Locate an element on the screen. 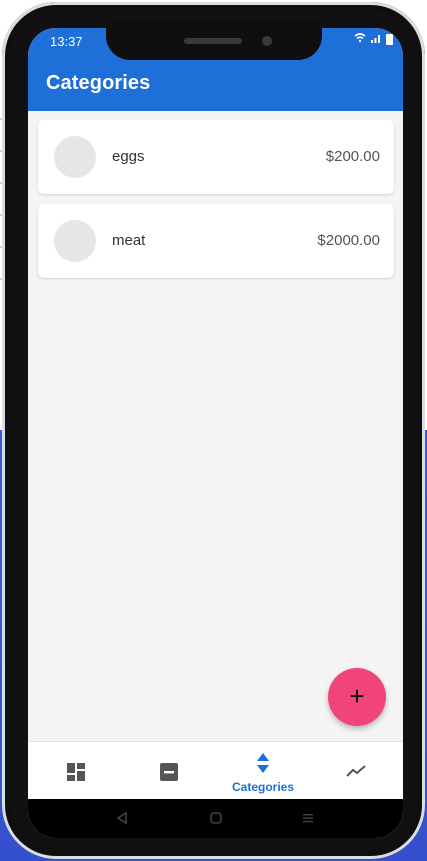 This screenshot has width=427, height=861. camera-notch is located at coordinates (214, 40).